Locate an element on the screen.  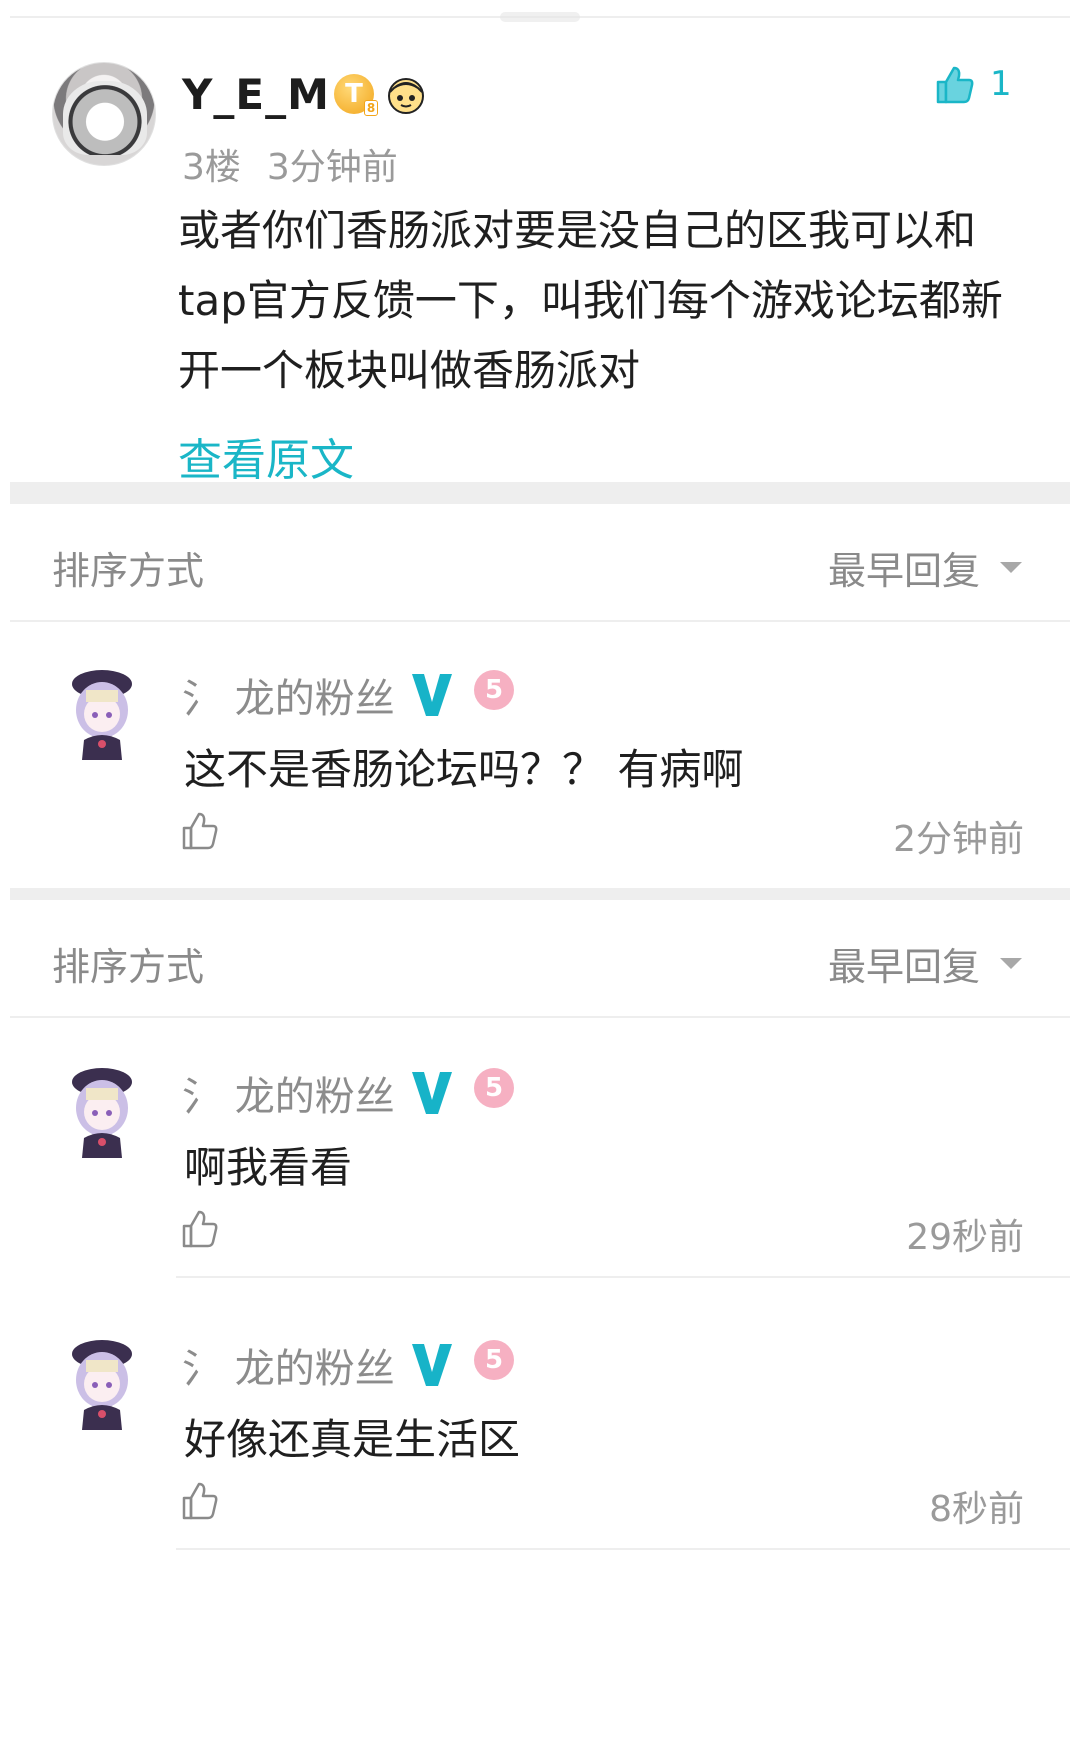
character-badge-icon is located at coordinates (406, 96).